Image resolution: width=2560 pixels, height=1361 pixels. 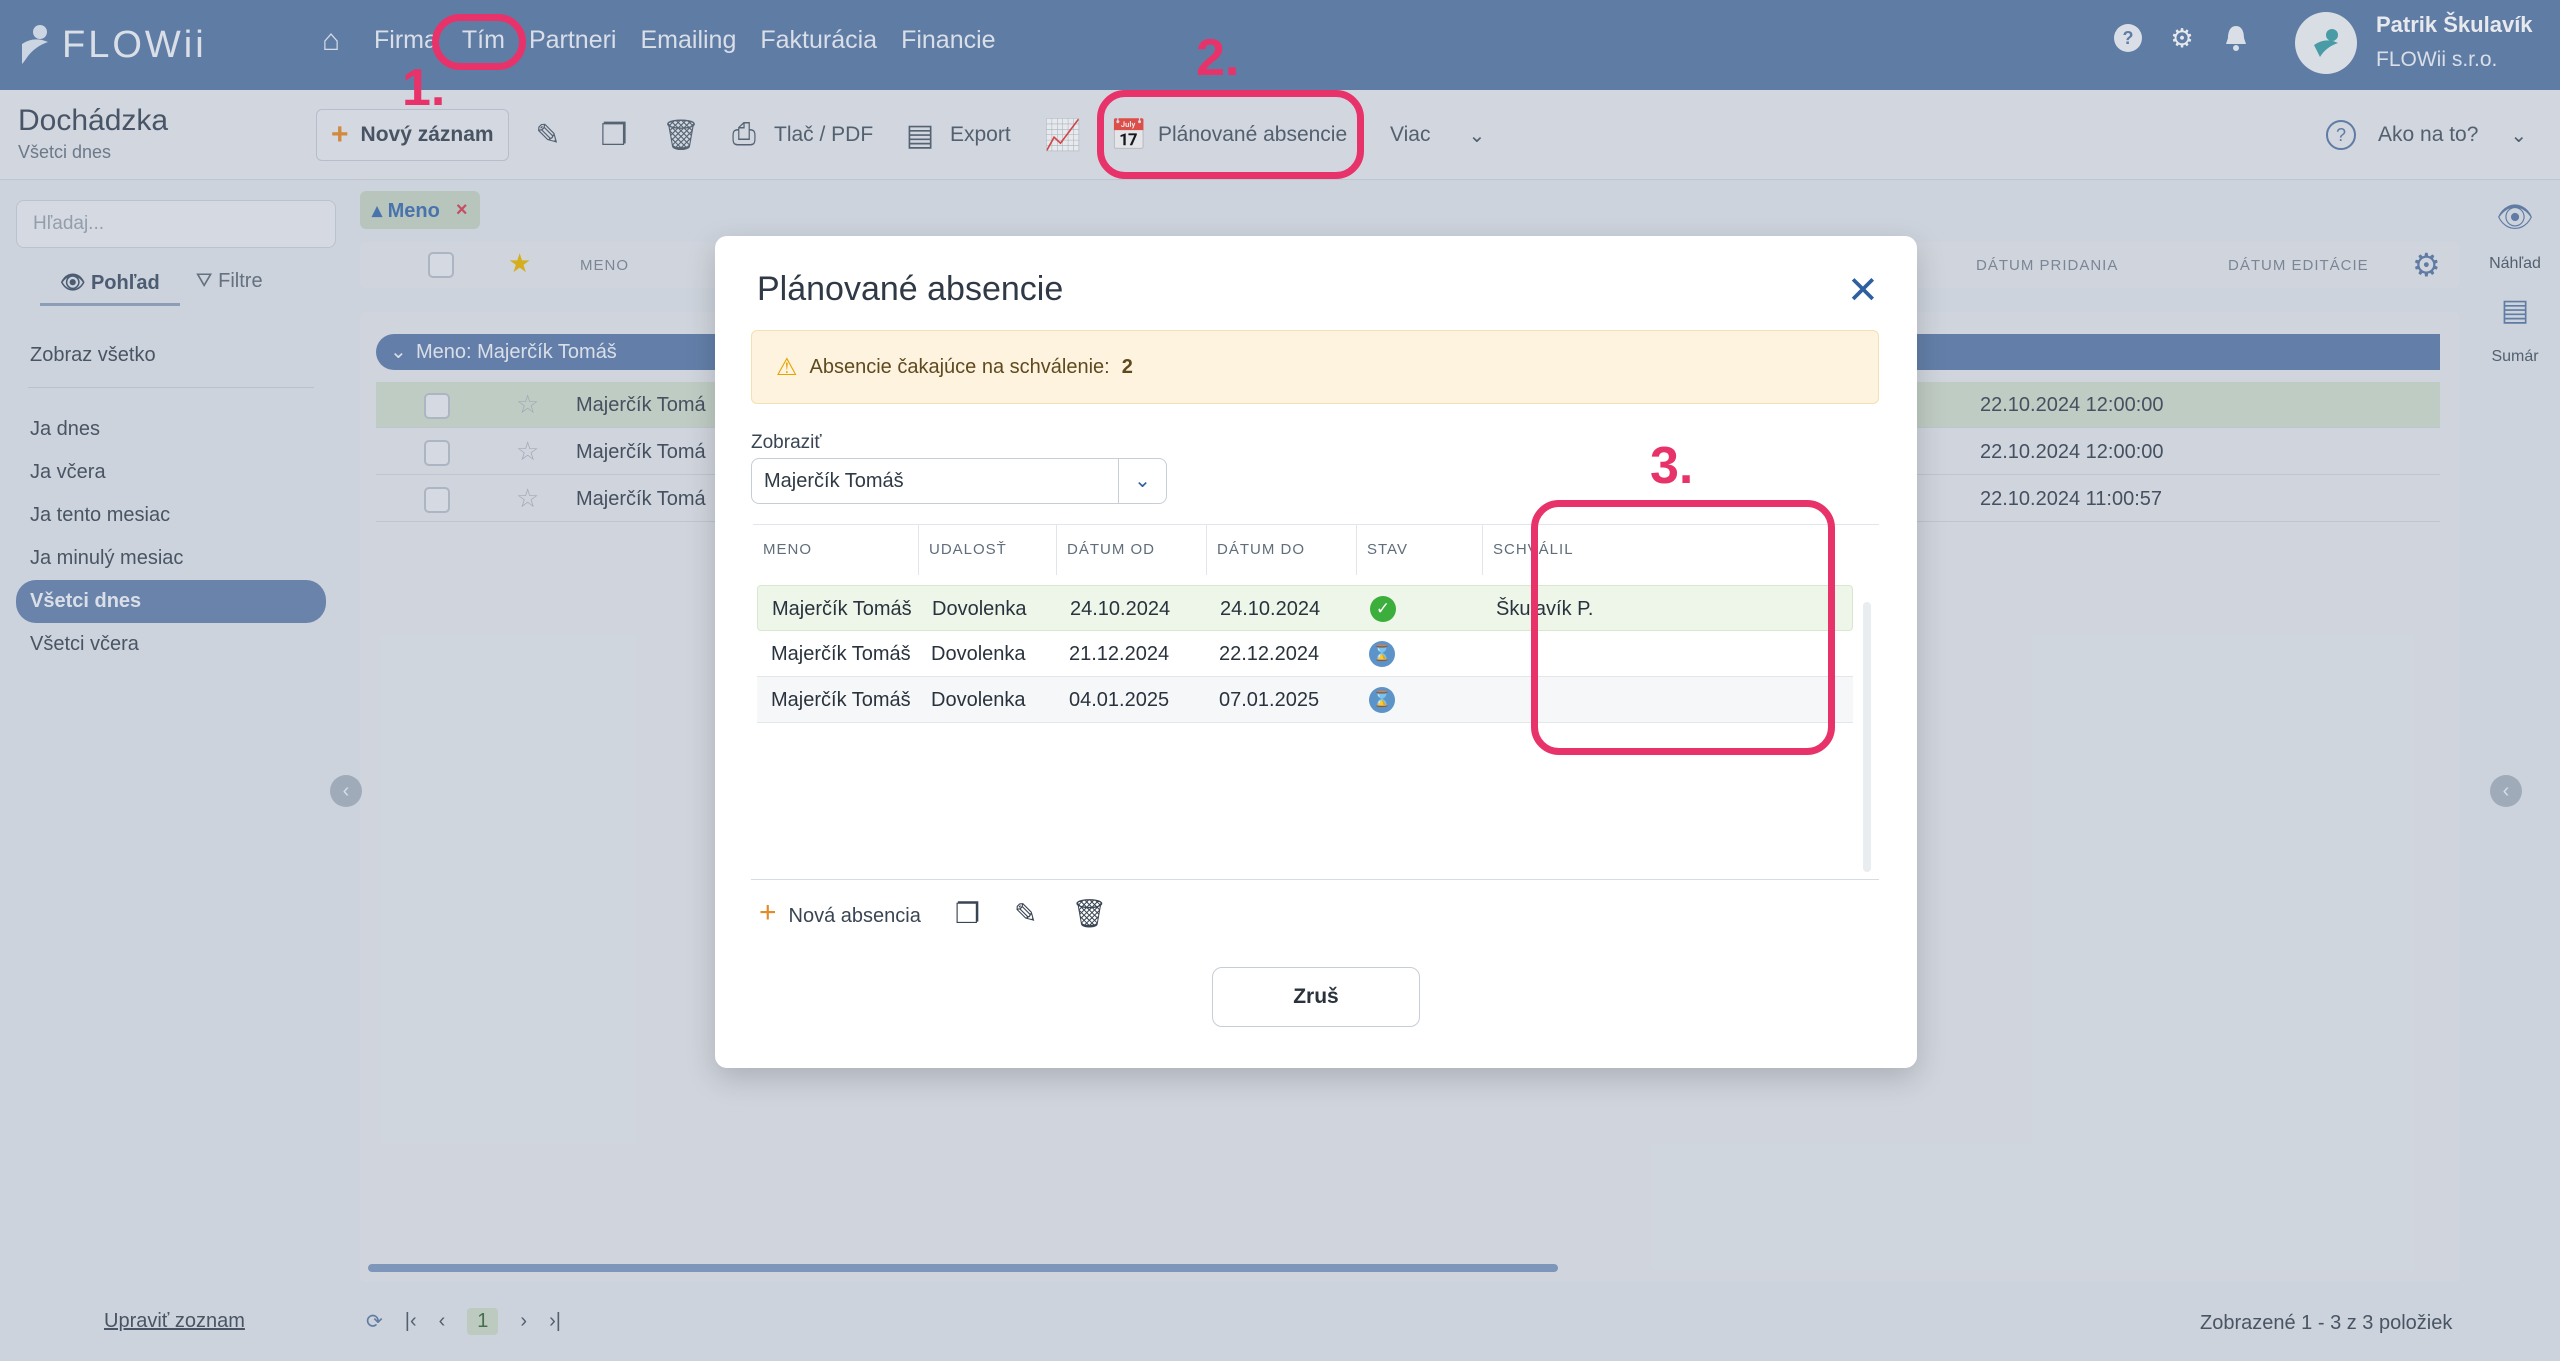 I want to click on copy-icon: ❐, so click(x=967, y=913).